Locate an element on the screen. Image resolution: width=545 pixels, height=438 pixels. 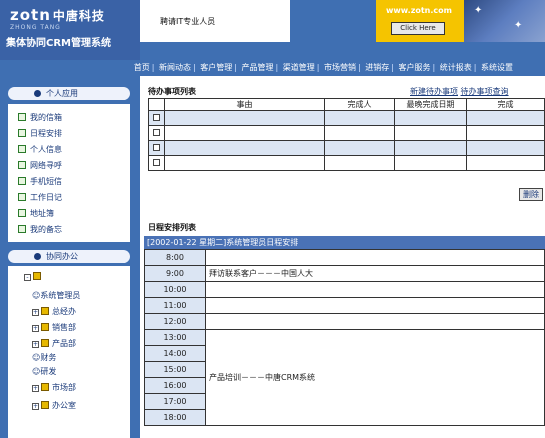
schedule-row: 9:00 拜访联系客户－－－中国人大 is located at coordinates (344, 273).